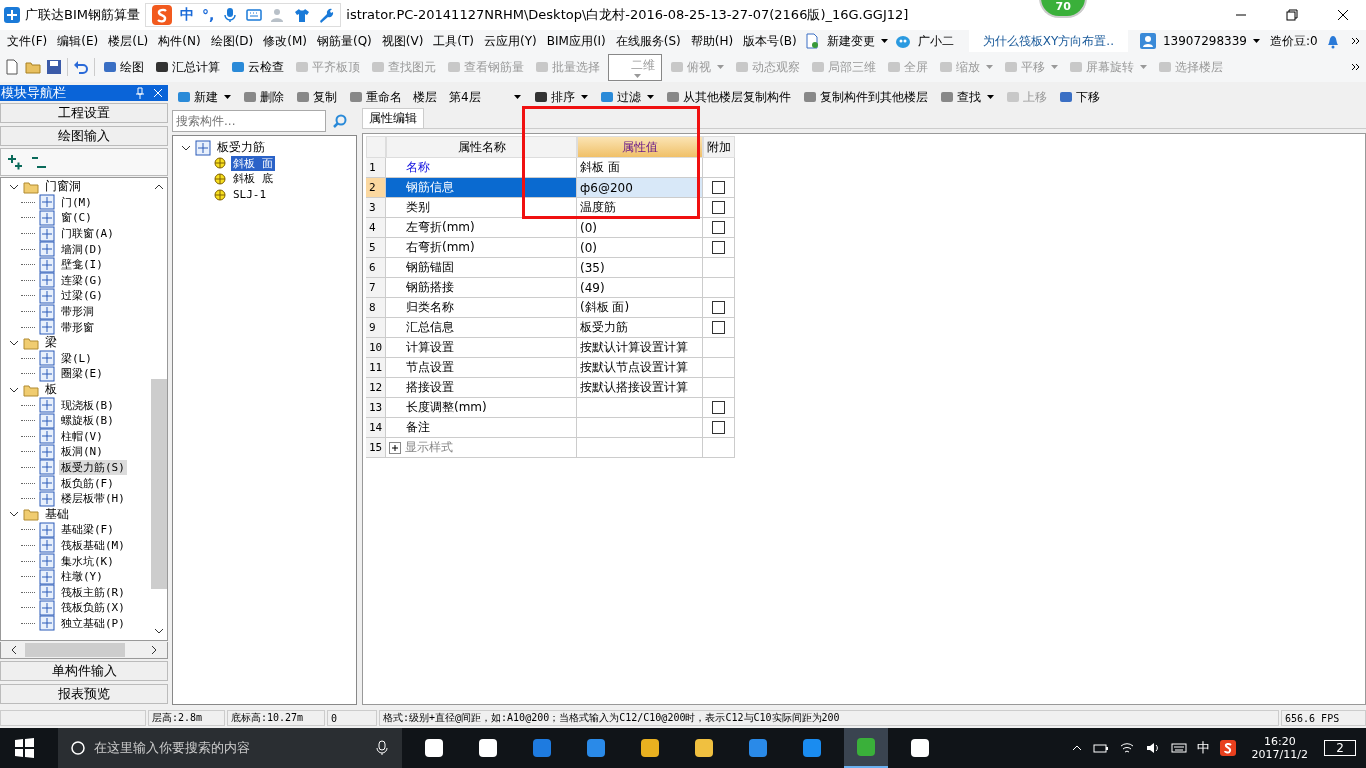  Describe the element at coordinates (54, 67) in the screenshot. I see `save-icon` at that location.